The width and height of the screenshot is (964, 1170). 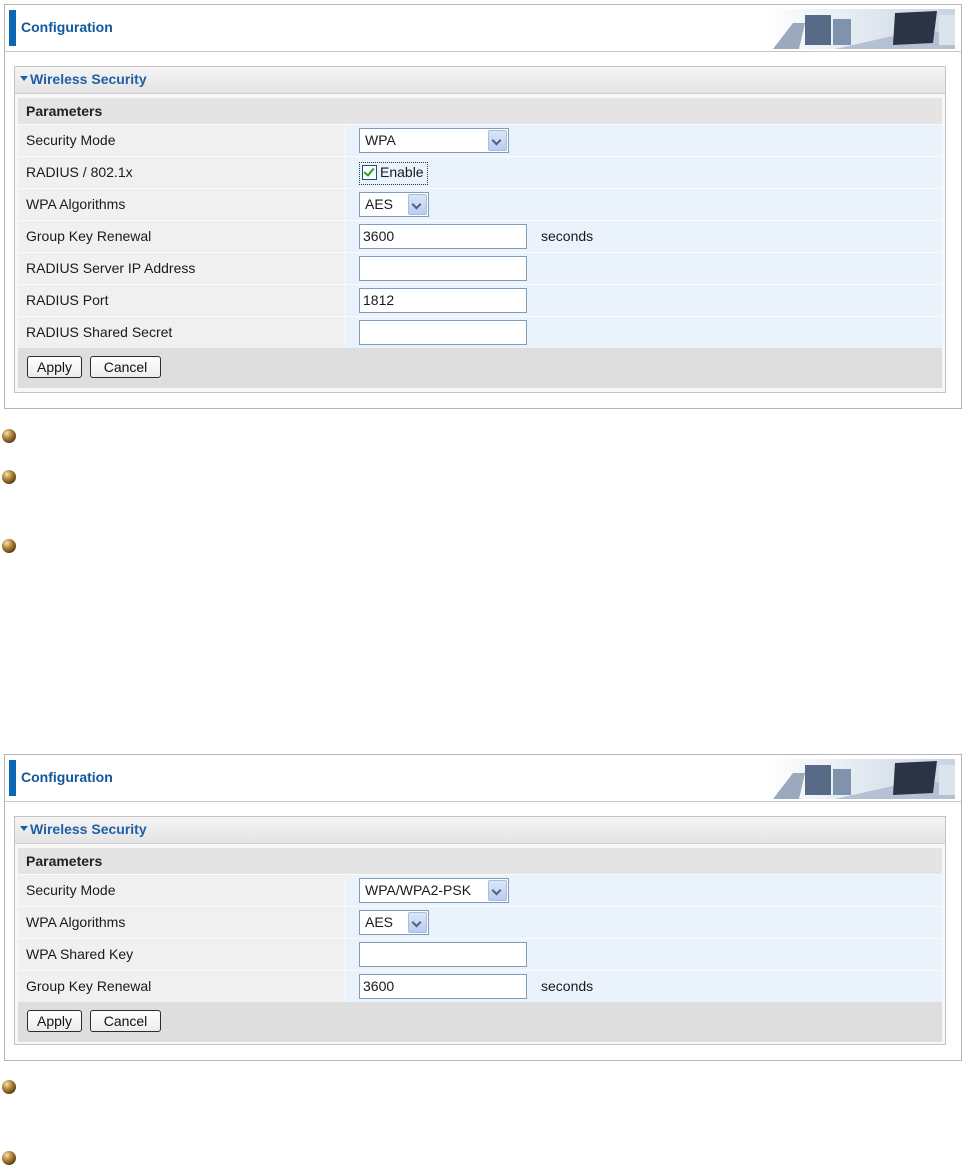 What do you see at coordinates (443, 954) in the screenshot?
I see `wpa-shared-key-input` at bounding box center [443, 954].